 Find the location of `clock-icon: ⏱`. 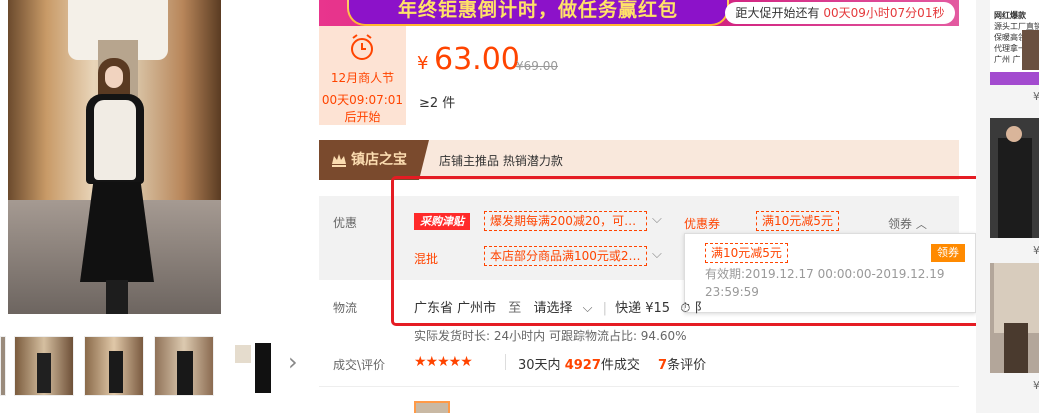

clock-icon: ⏱ is located at coordinates (685, 308).